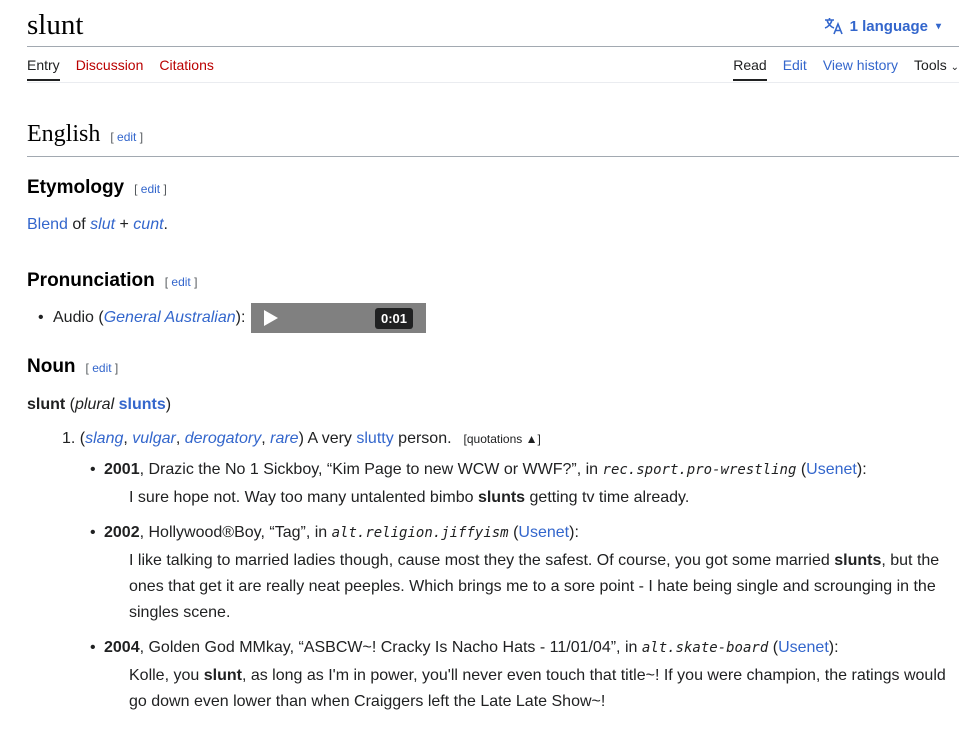  What do you see at coordinates (240, 317) in the screenshot?
I see `audio-label-end: ):` at bounding box center [240, 317].